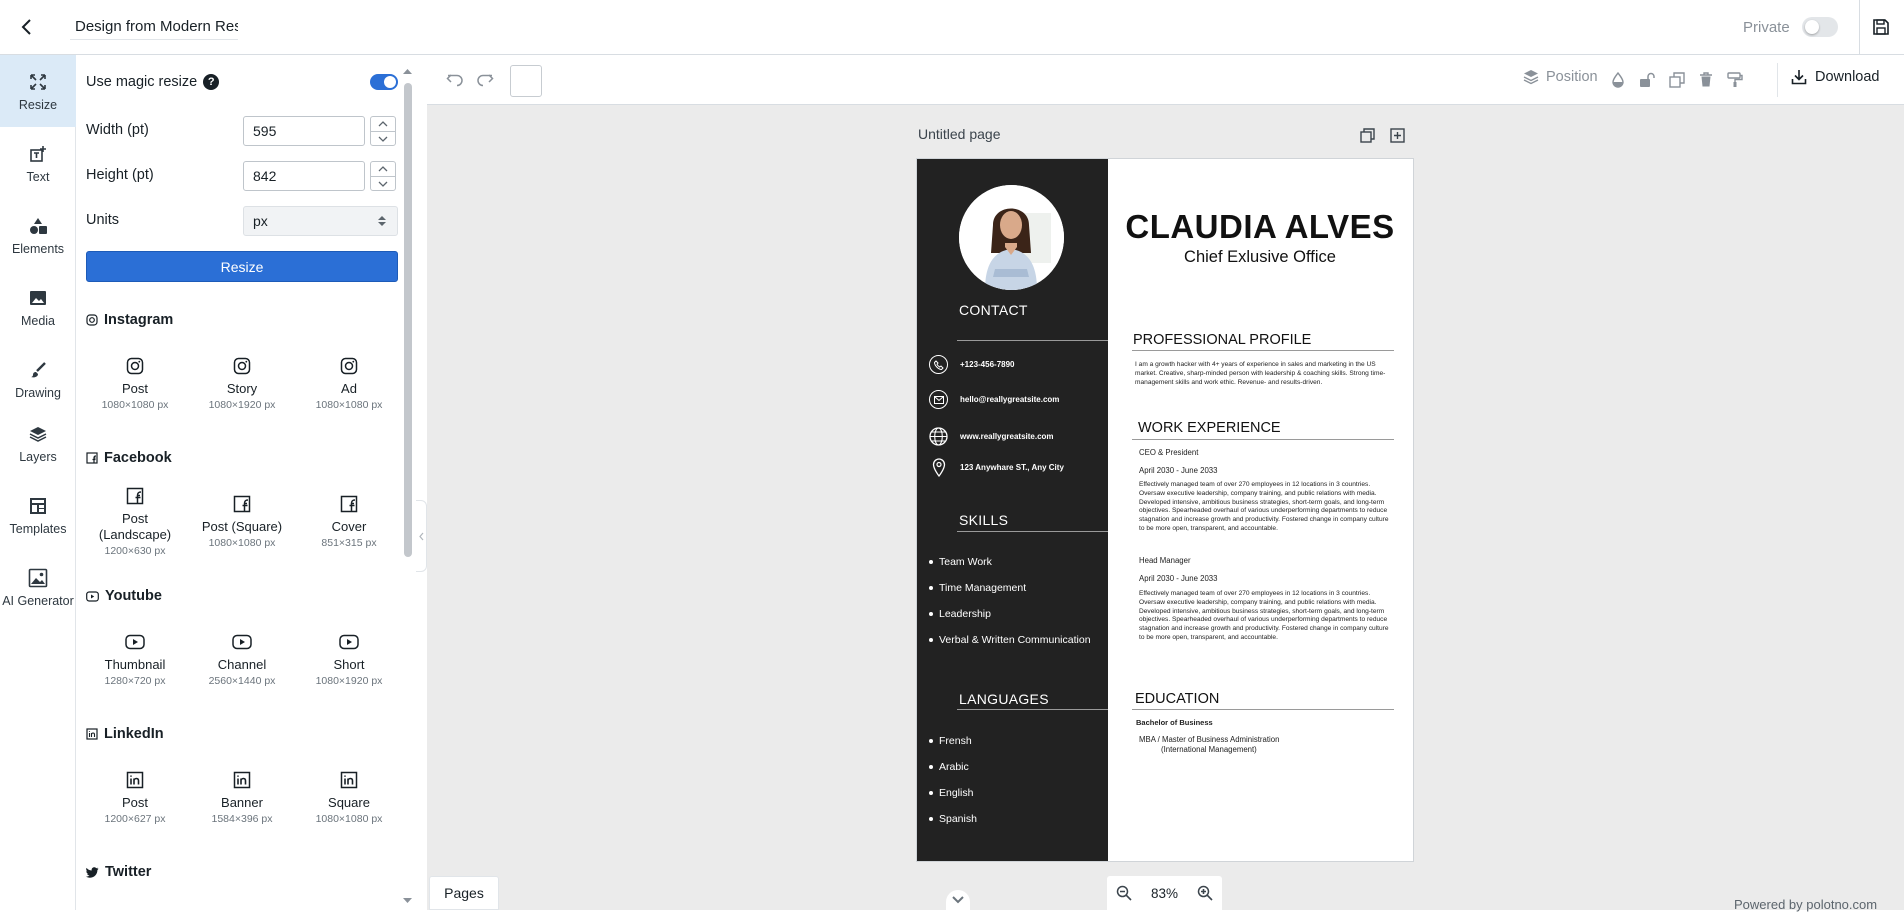 The height and width of the screenshot is (912, 1904). What do you see at coordinates (349, 802) in the screenshot?
I see `preset-name: Square` at bounding box center [349, 802].